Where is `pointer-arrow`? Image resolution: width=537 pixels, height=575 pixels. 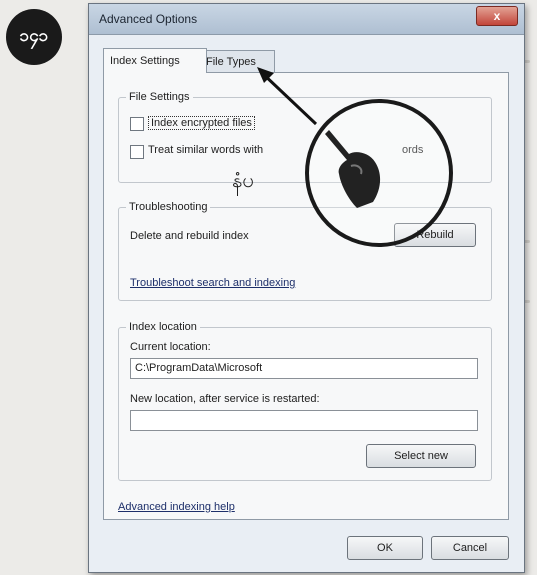 pointer-arrow is located at coordinates (288, 98).